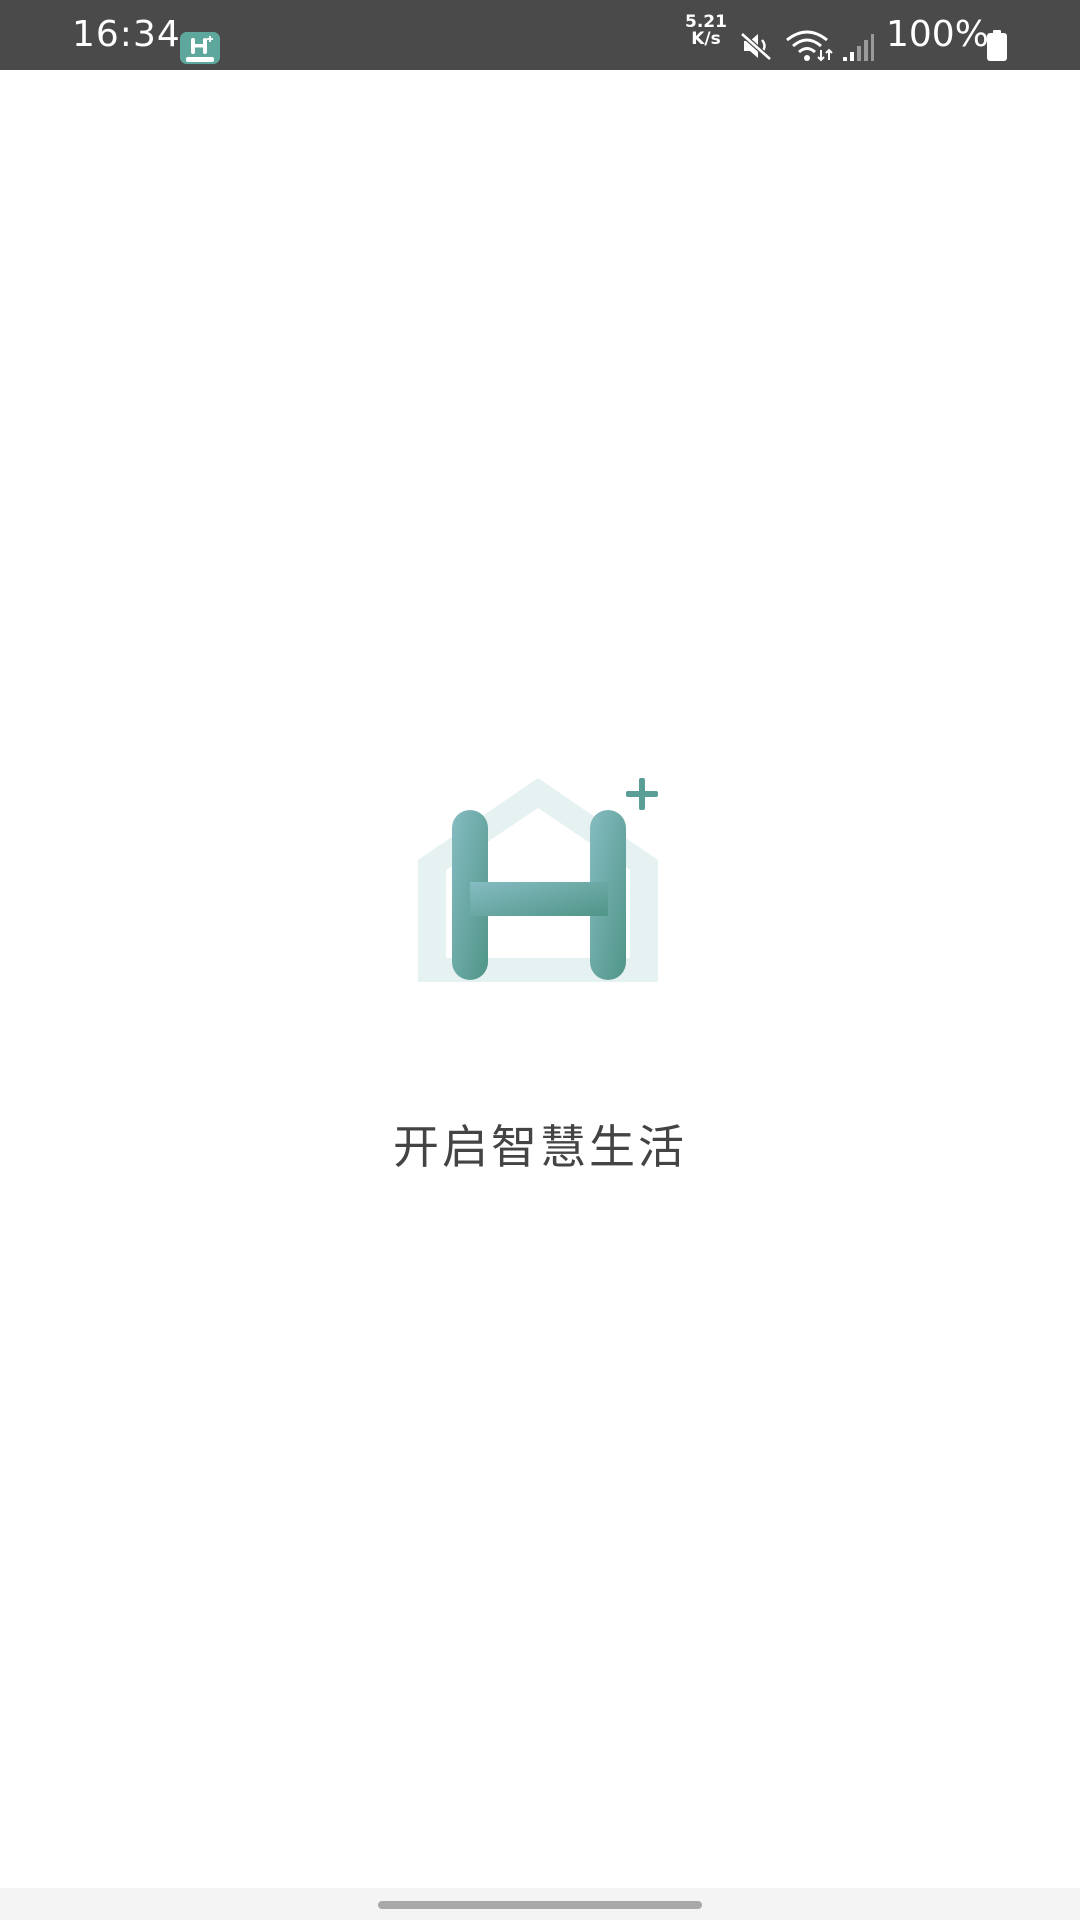 The height and width of the screenshot is (1920, 1080). What do you see at coordinates (200, 48) in the screenshot?
I see `app-notification-icon` at bounding box center [200, 48].